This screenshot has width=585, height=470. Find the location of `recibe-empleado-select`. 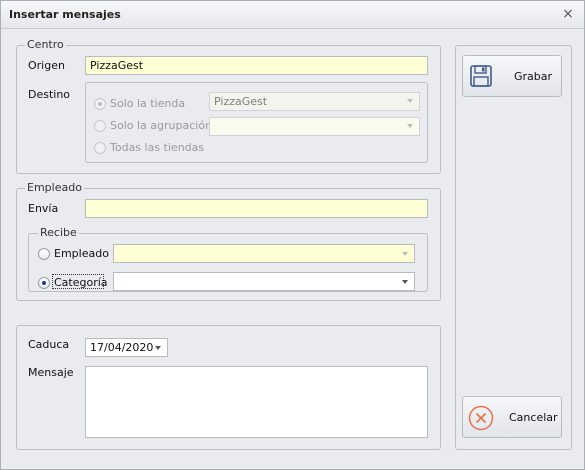

recibe-empleado-select is located at coordinates (264, 253).